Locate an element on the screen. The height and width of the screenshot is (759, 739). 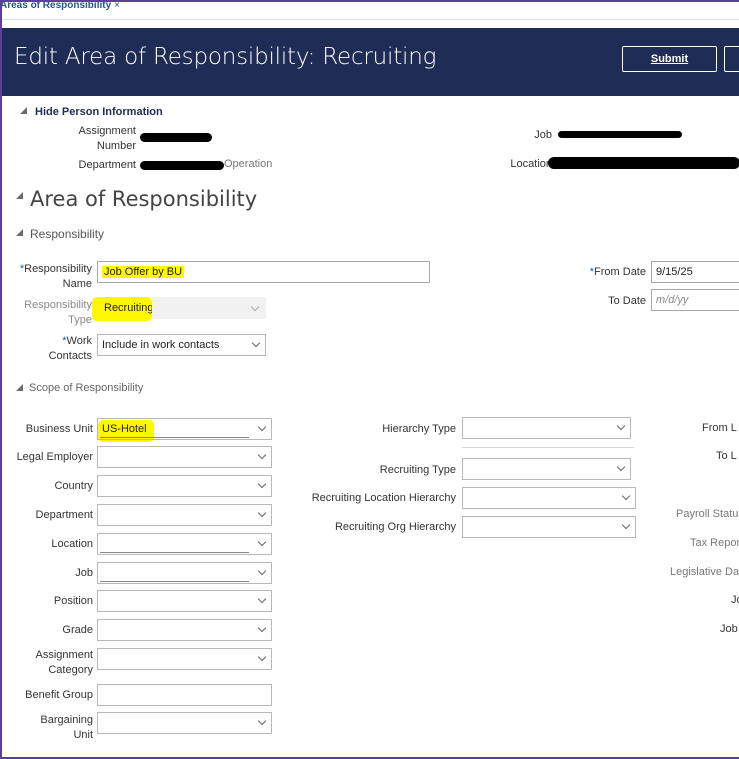
recruiting-org-hierarchy-select is located at coordinates (549, 527).